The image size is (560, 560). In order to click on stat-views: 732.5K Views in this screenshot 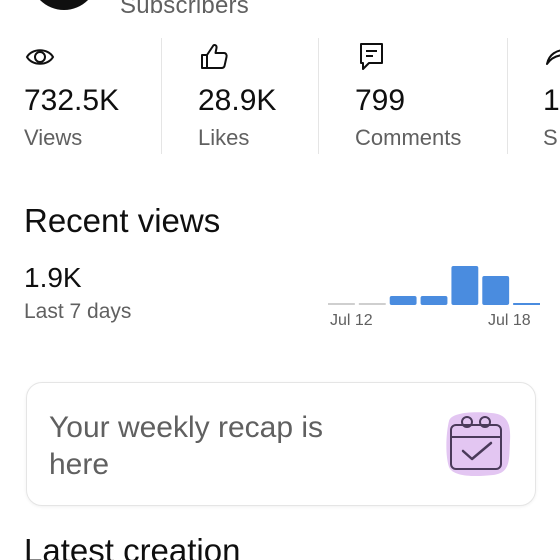, I will do `click(91, 95)`.